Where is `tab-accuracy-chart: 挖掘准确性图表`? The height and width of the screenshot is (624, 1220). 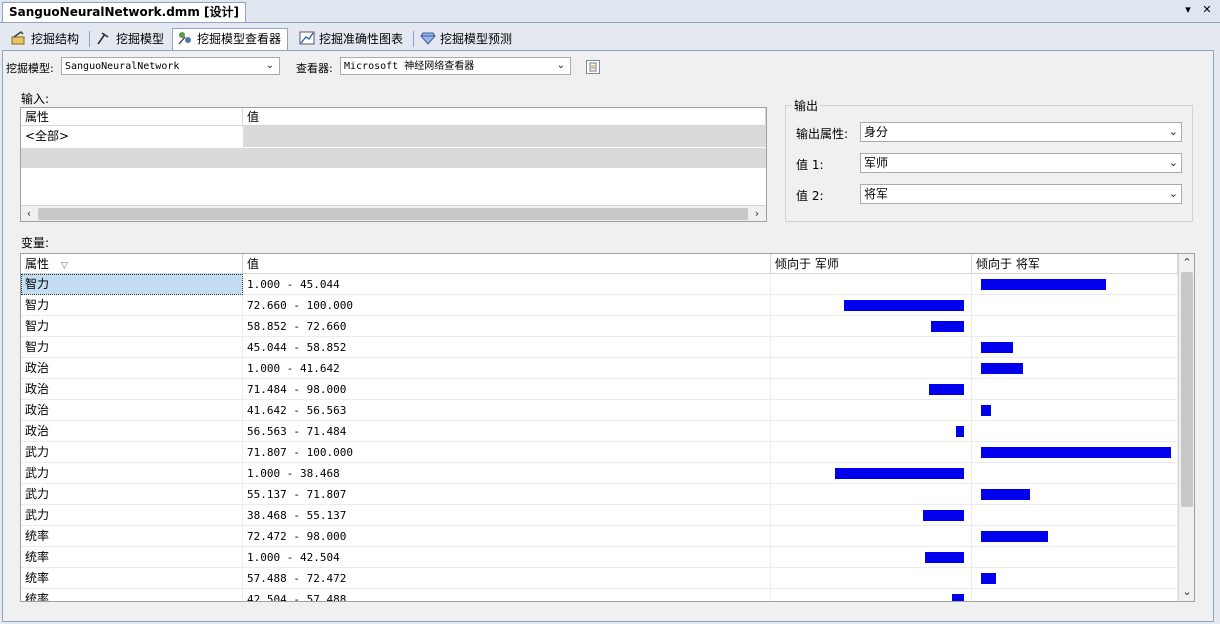 tab-accuracy-chart: 挖掘准确性图表 is located at coordinates (352, 39).